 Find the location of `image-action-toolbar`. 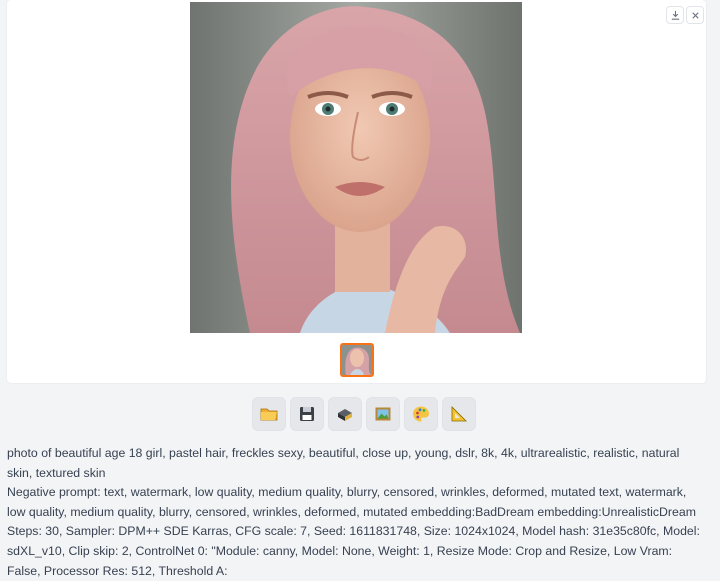

image-action-toolbar is located at coordinates (364, 414).